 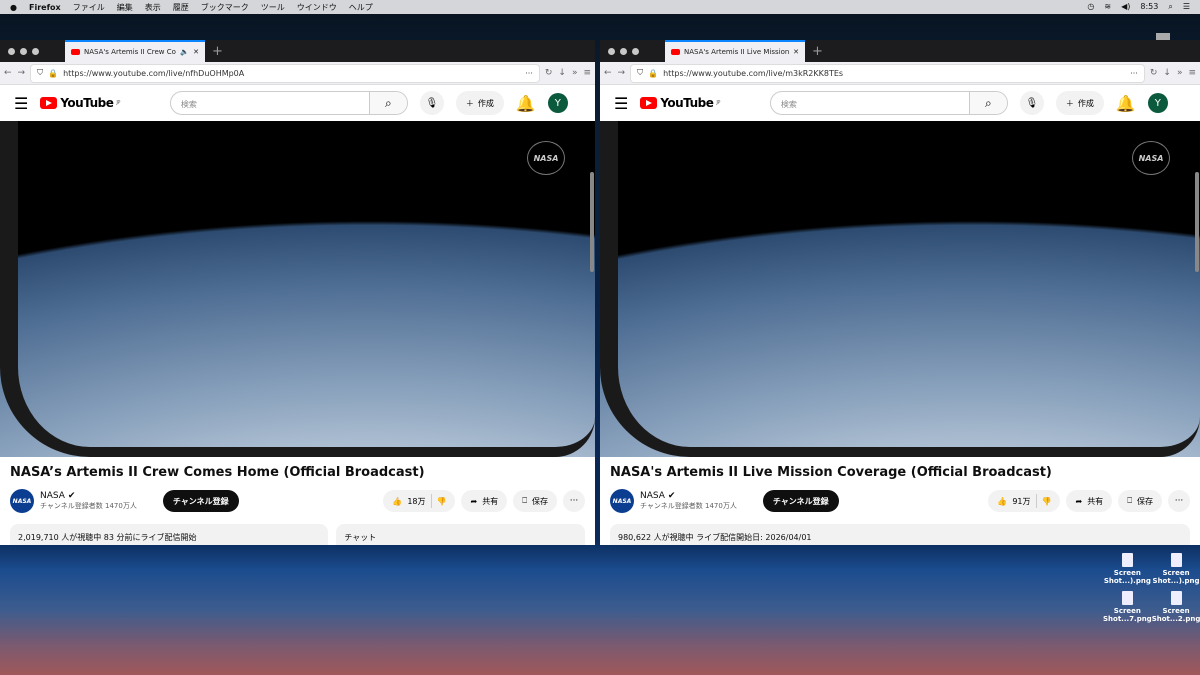 I want to click on spotlight-icon: ⌕, so click(x=1170, y=7).